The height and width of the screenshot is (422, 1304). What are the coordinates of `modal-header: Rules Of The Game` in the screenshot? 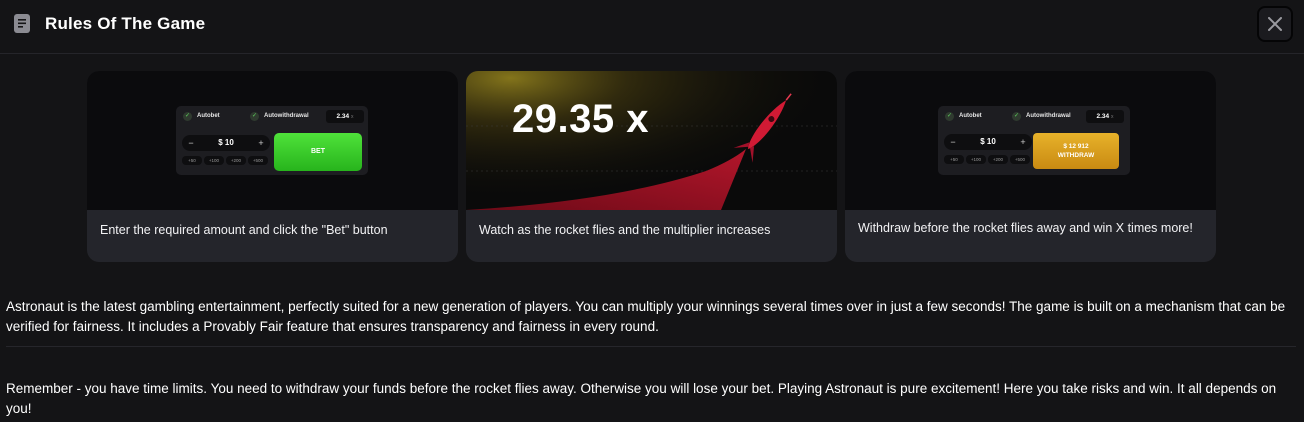 It's located at (652, 27).